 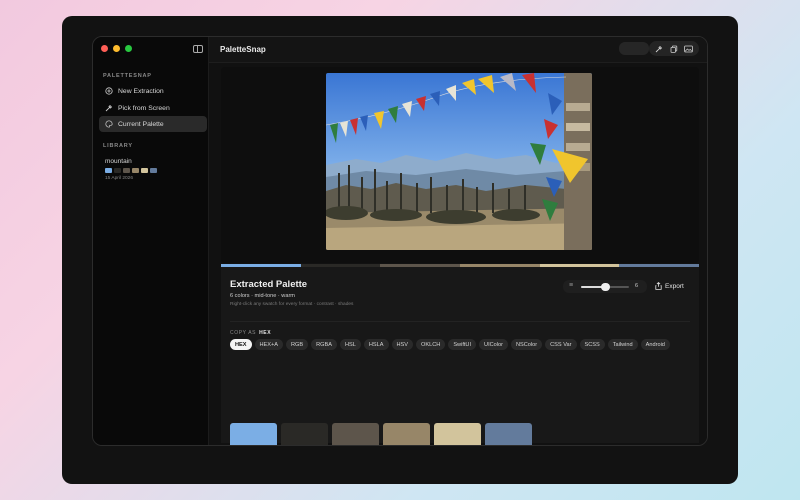 I want to click on window-controls, so click(x=116, y=48).